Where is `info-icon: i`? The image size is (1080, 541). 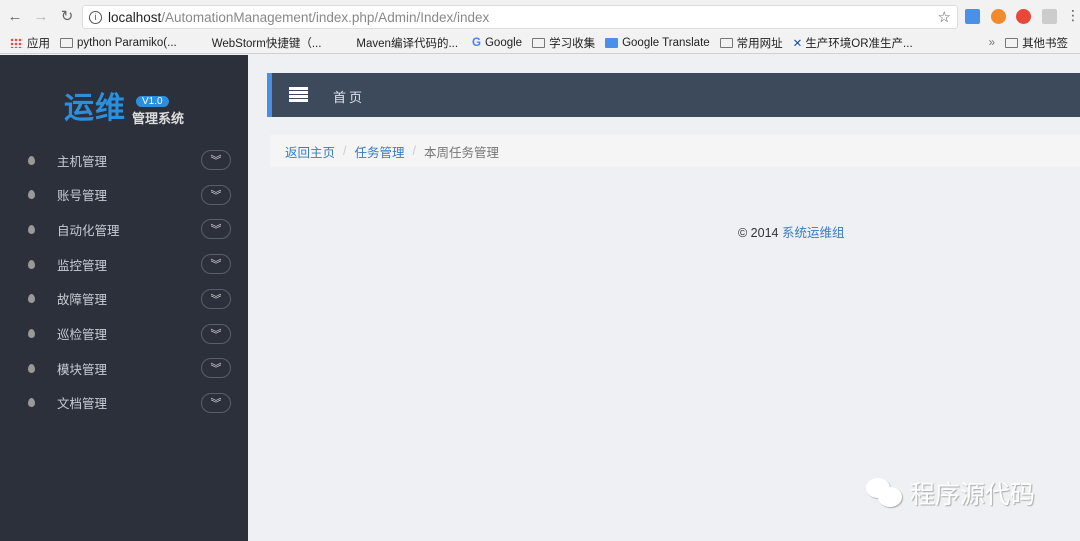
info-icon: i is located at coordinates (95, 17).